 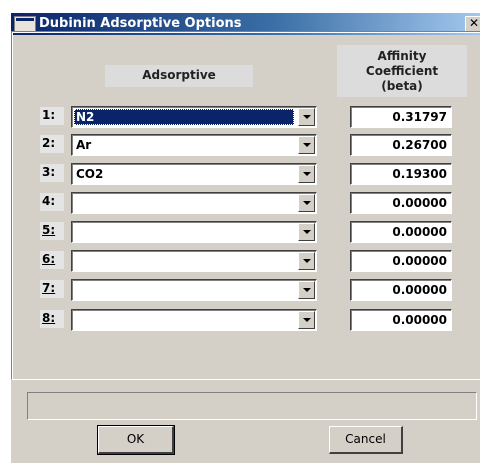 What do you see at coordinates (401, 320) in the screenshot?
I see `coefficient-field-8: 0.00000` at bounding box center [401, 320].